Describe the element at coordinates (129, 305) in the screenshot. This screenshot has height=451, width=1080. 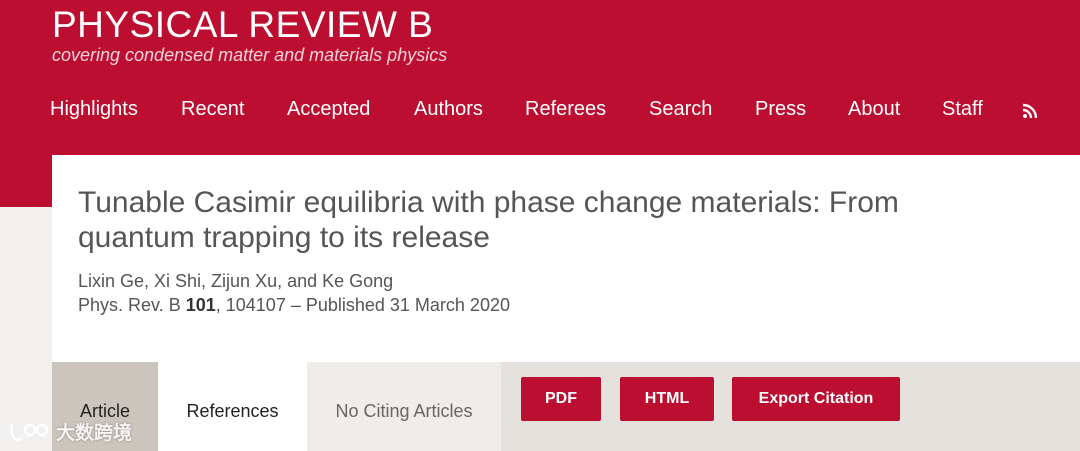
I see `journal-abbrev: Phys. Rev. B` at that location.